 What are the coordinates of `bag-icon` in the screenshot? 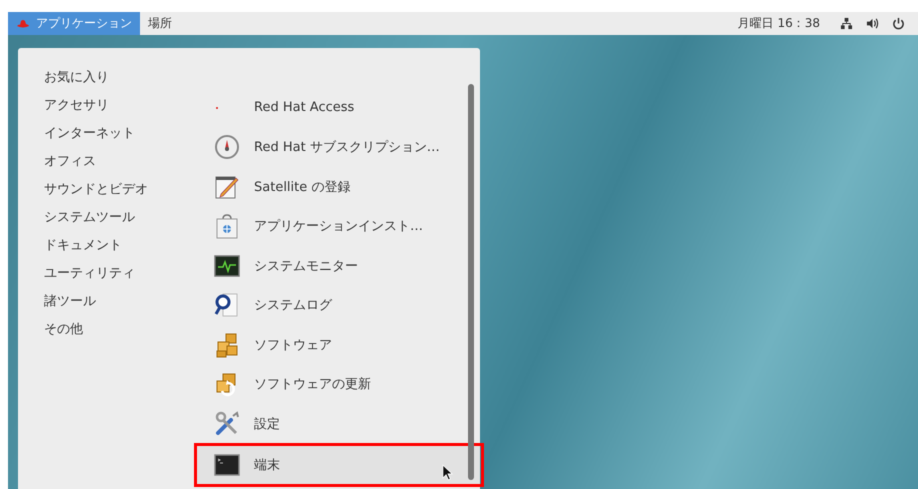 It's located at (227, 226).